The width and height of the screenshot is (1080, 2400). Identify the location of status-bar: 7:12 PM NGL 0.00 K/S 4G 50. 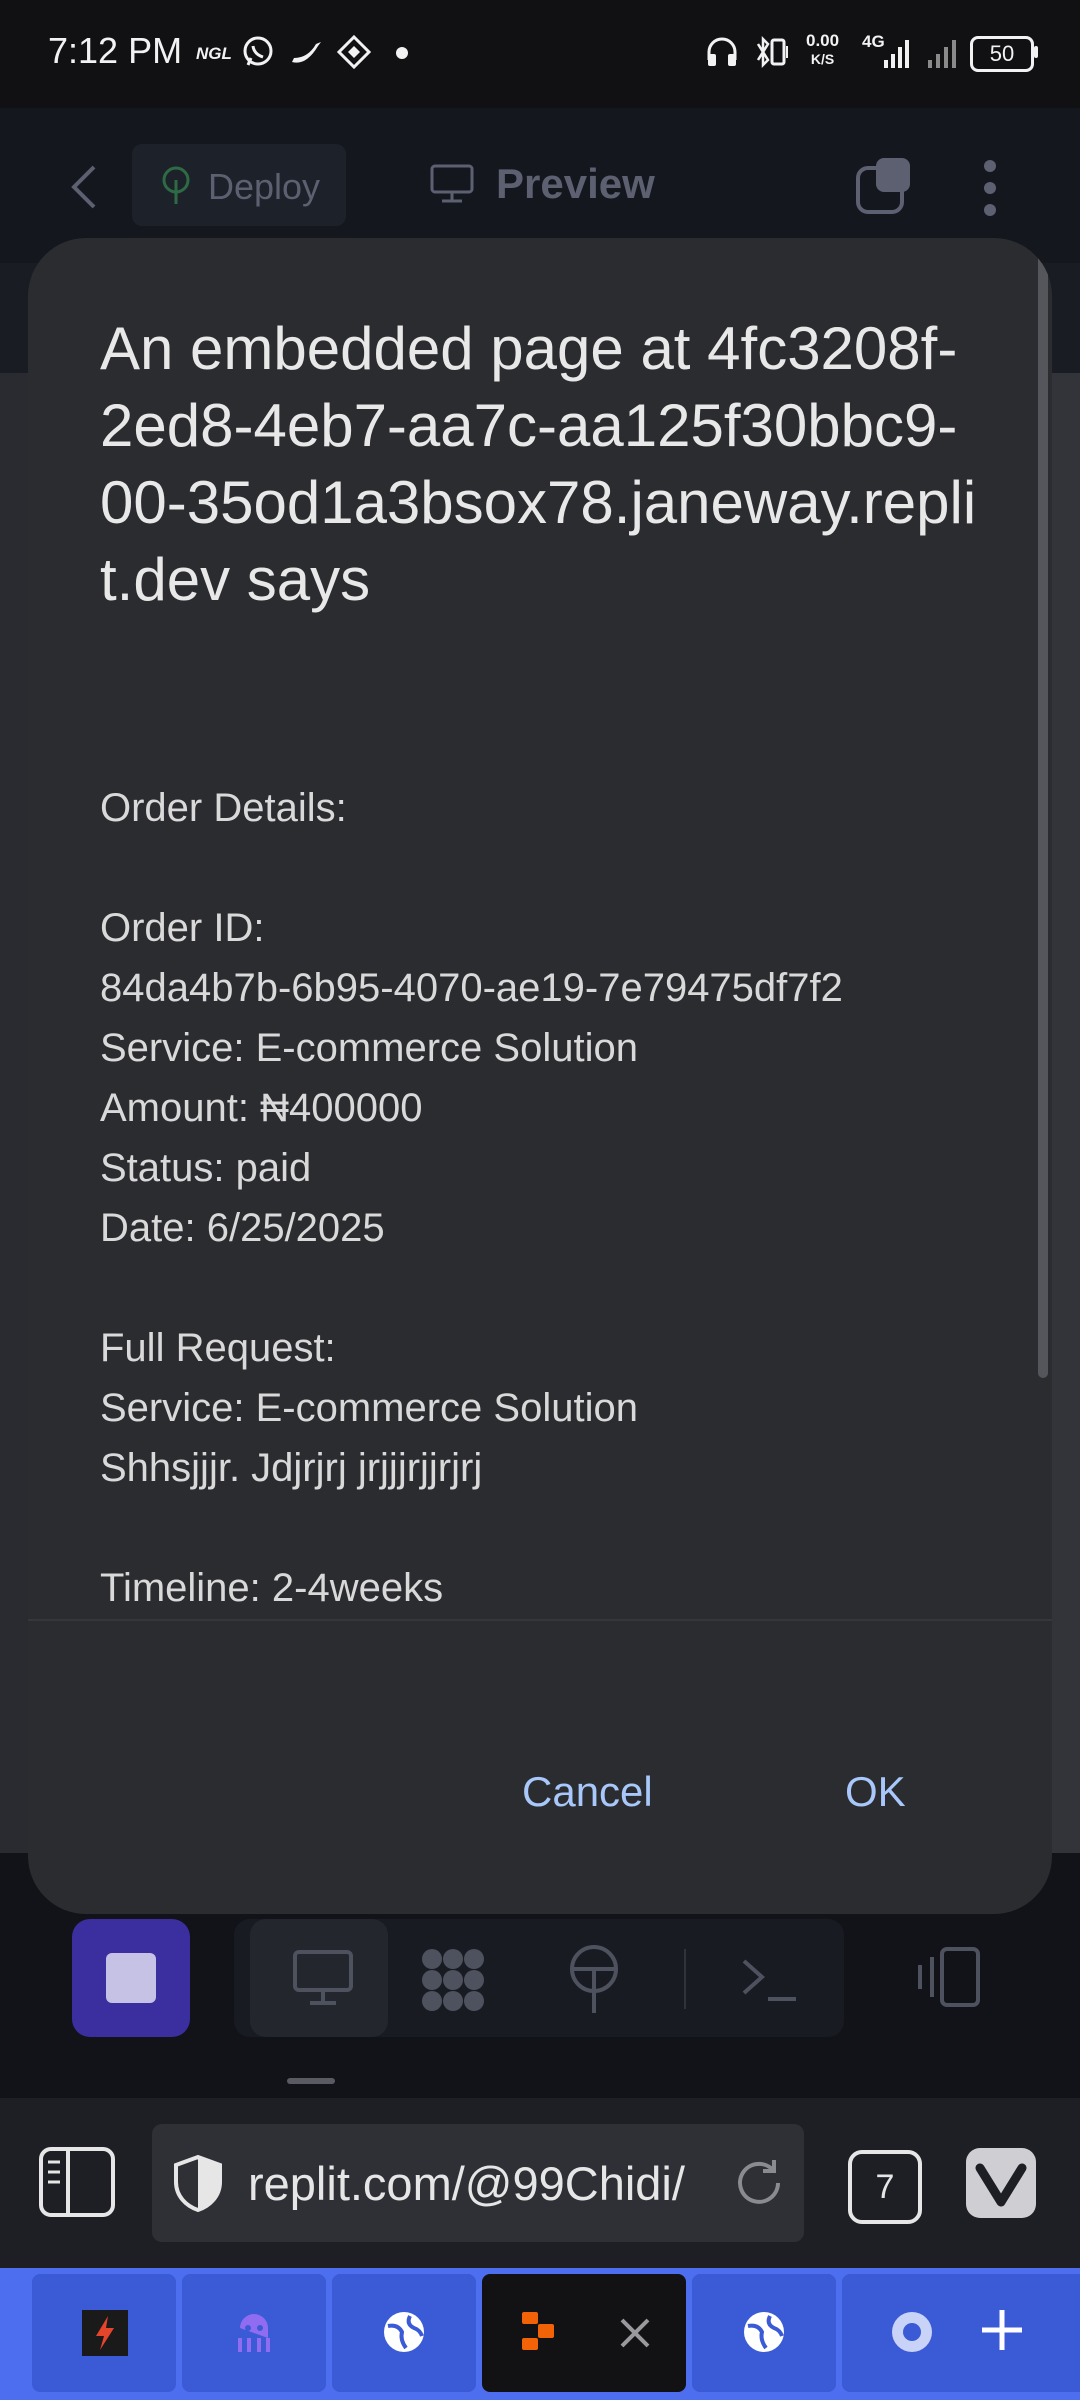
(540, 54).